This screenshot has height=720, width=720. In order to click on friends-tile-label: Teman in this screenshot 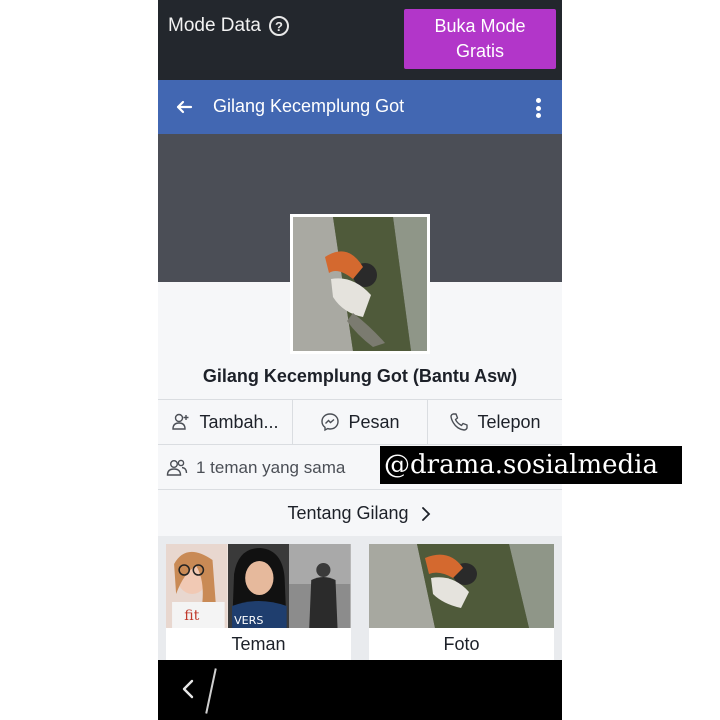, I will do `click(258, 644)`.